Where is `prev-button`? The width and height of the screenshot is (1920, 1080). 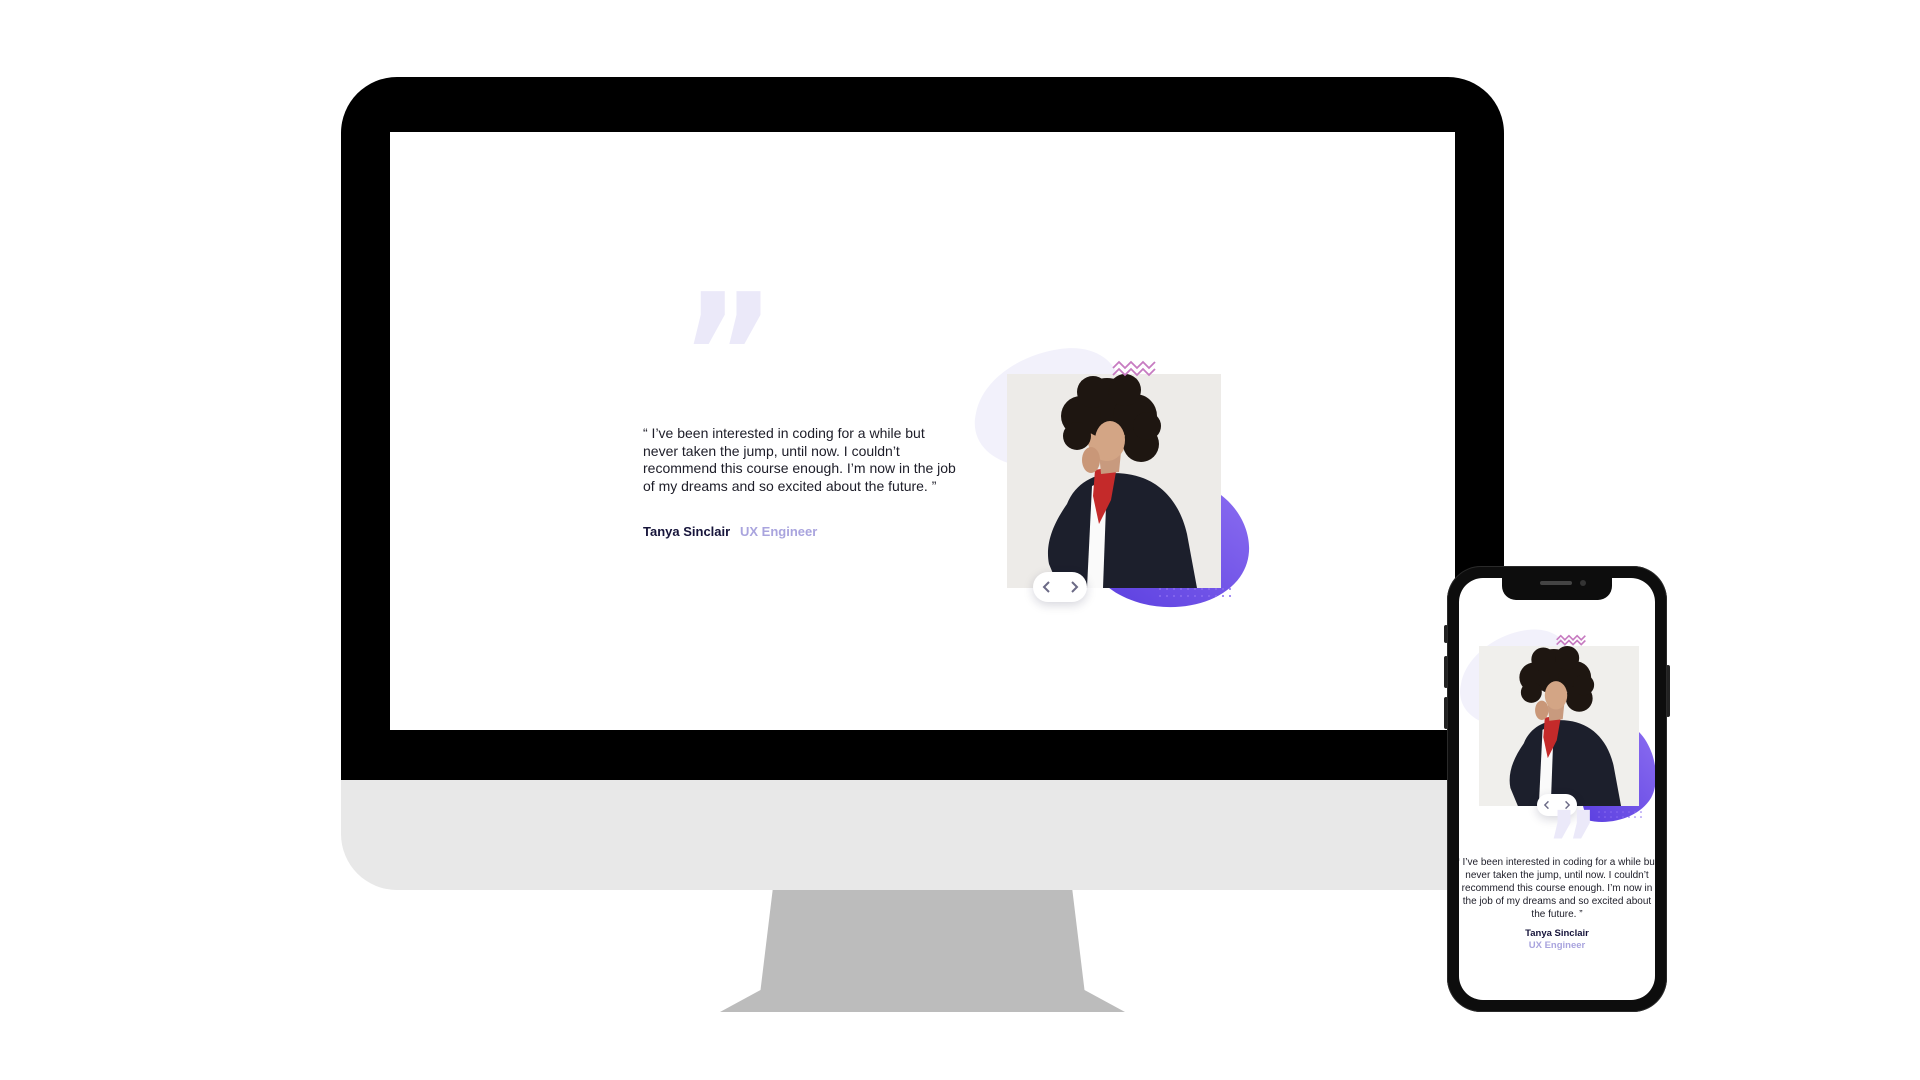
prev-button is located at coordinates (1047, 587).